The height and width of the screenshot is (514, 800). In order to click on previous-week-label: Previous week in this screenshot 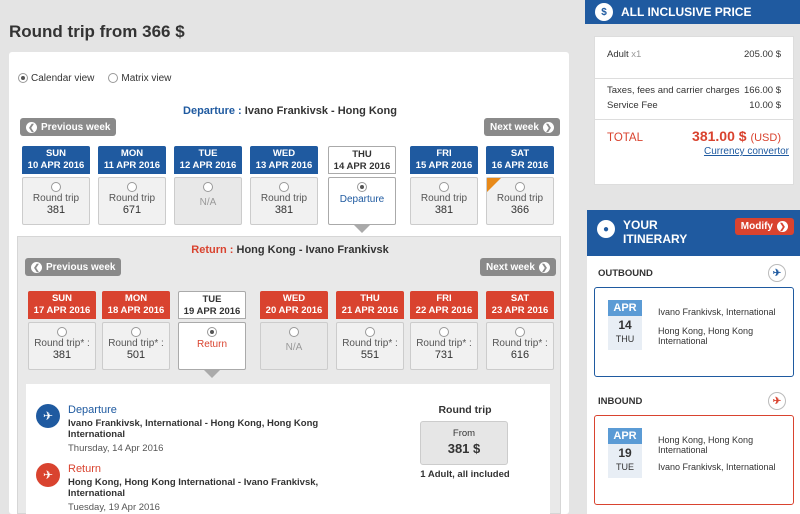, I will do `click(81, 267)`.